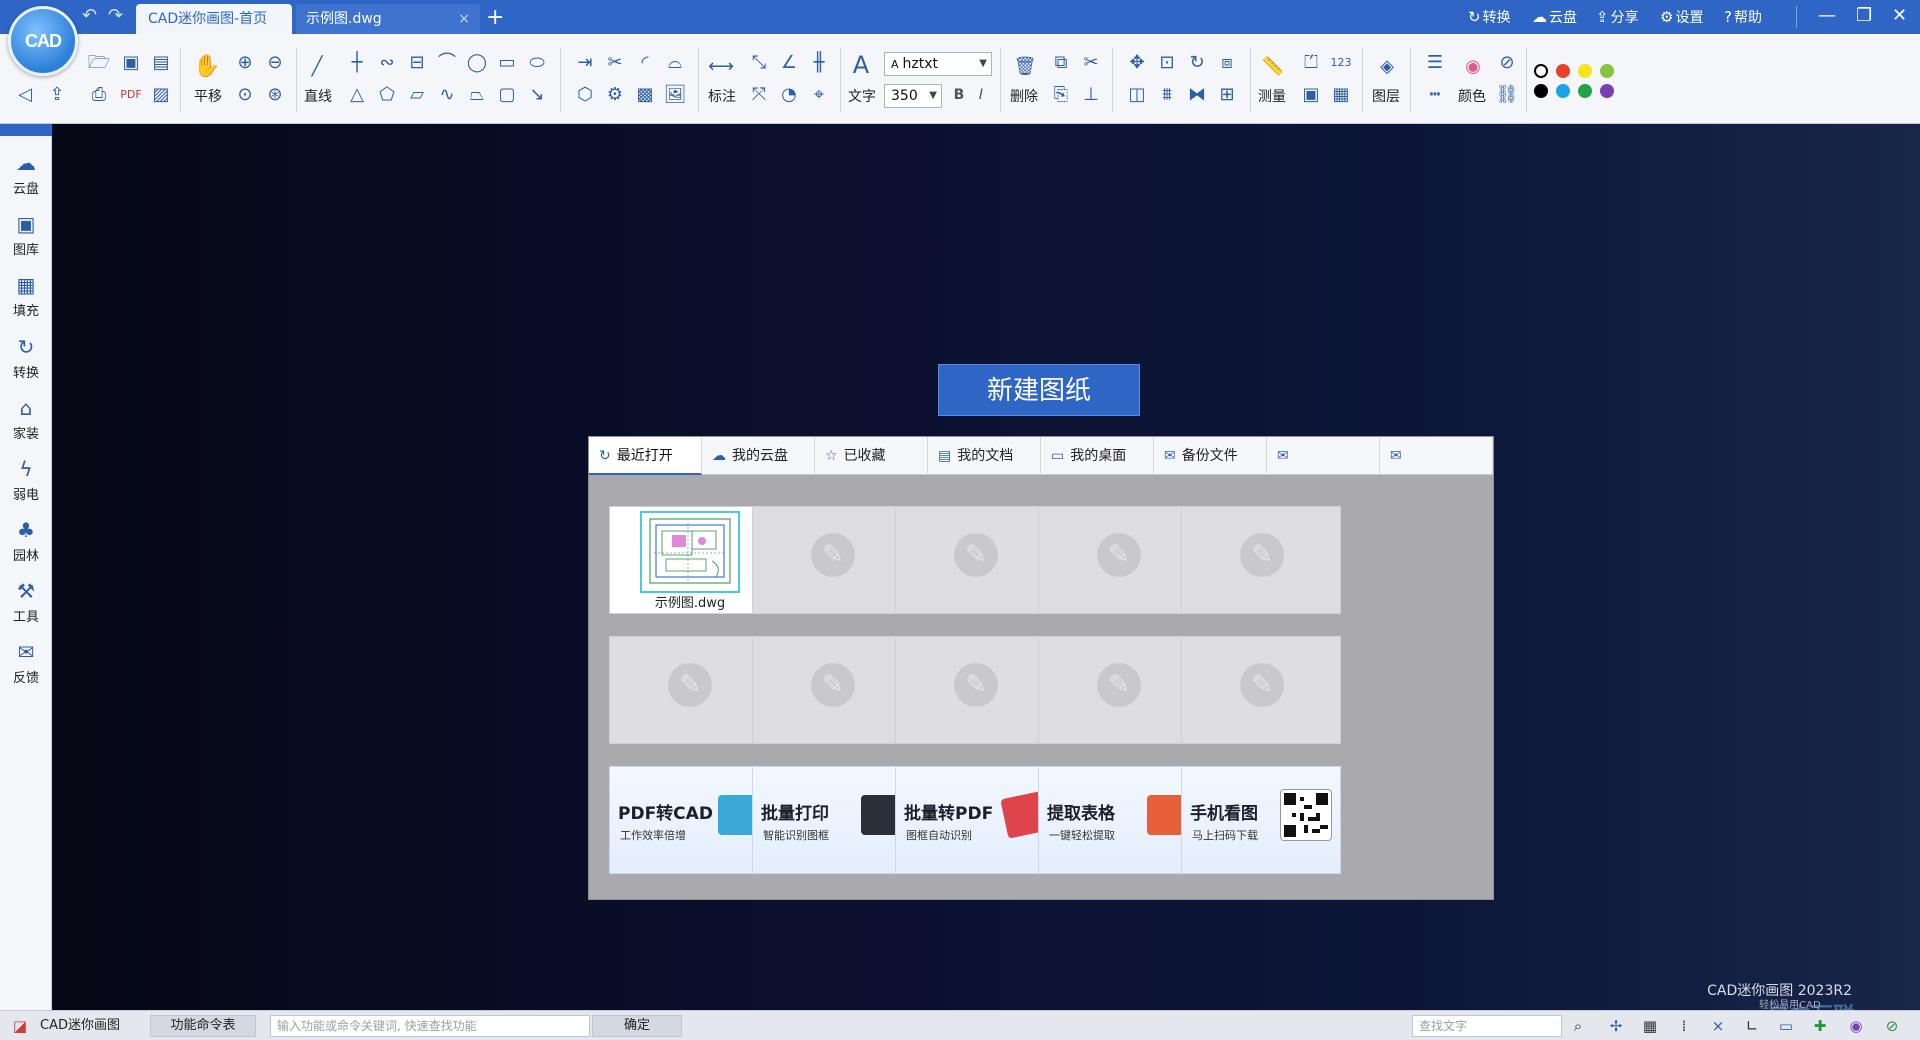  I want to click on italic-icon: I, so click(981, 95).